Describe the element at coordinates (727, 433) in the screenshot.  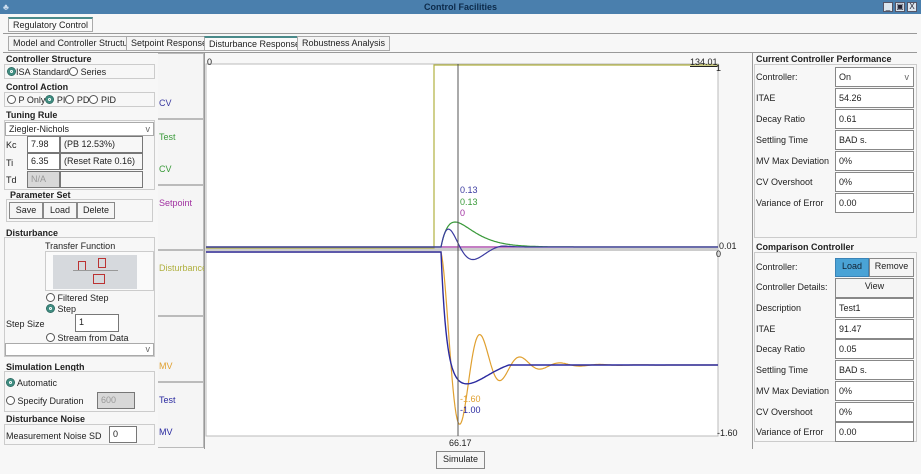
I see `bottom-min-label: -1.60` at that location.